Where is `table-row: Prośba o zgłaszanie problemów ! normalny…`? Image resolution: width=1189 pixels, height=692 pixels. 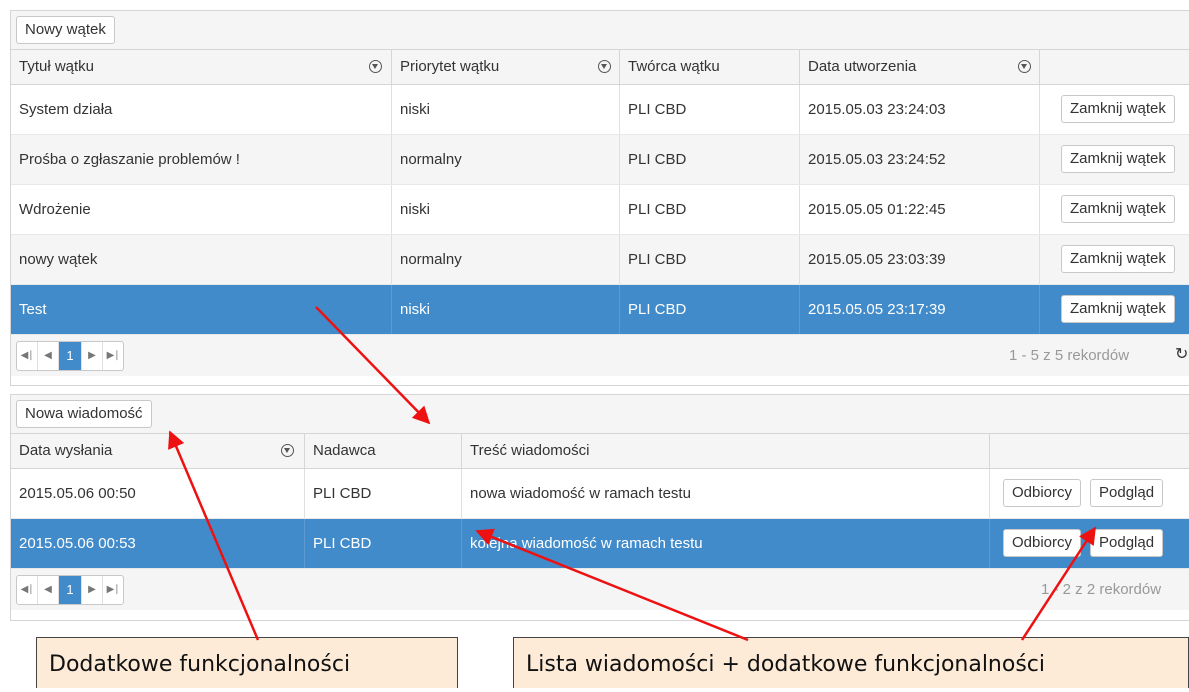 table-row: Prośba o zgłaszanie problemów ! normalny… is located at coordinates (600, 160).